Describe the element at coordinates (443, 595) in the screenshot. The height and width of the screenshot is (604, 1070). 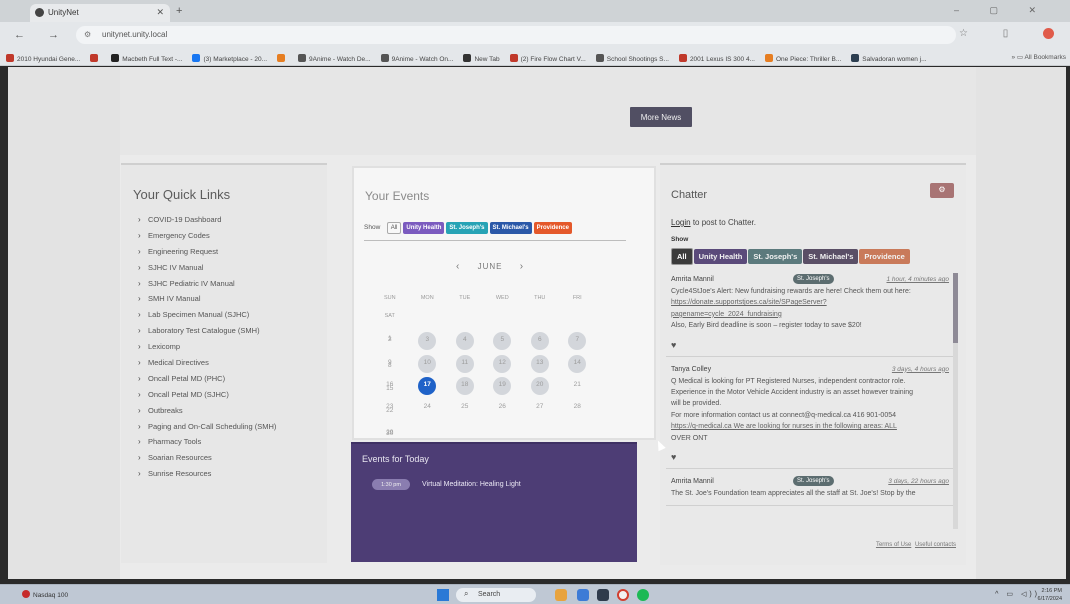
I see `windows-start-icon` at that location.